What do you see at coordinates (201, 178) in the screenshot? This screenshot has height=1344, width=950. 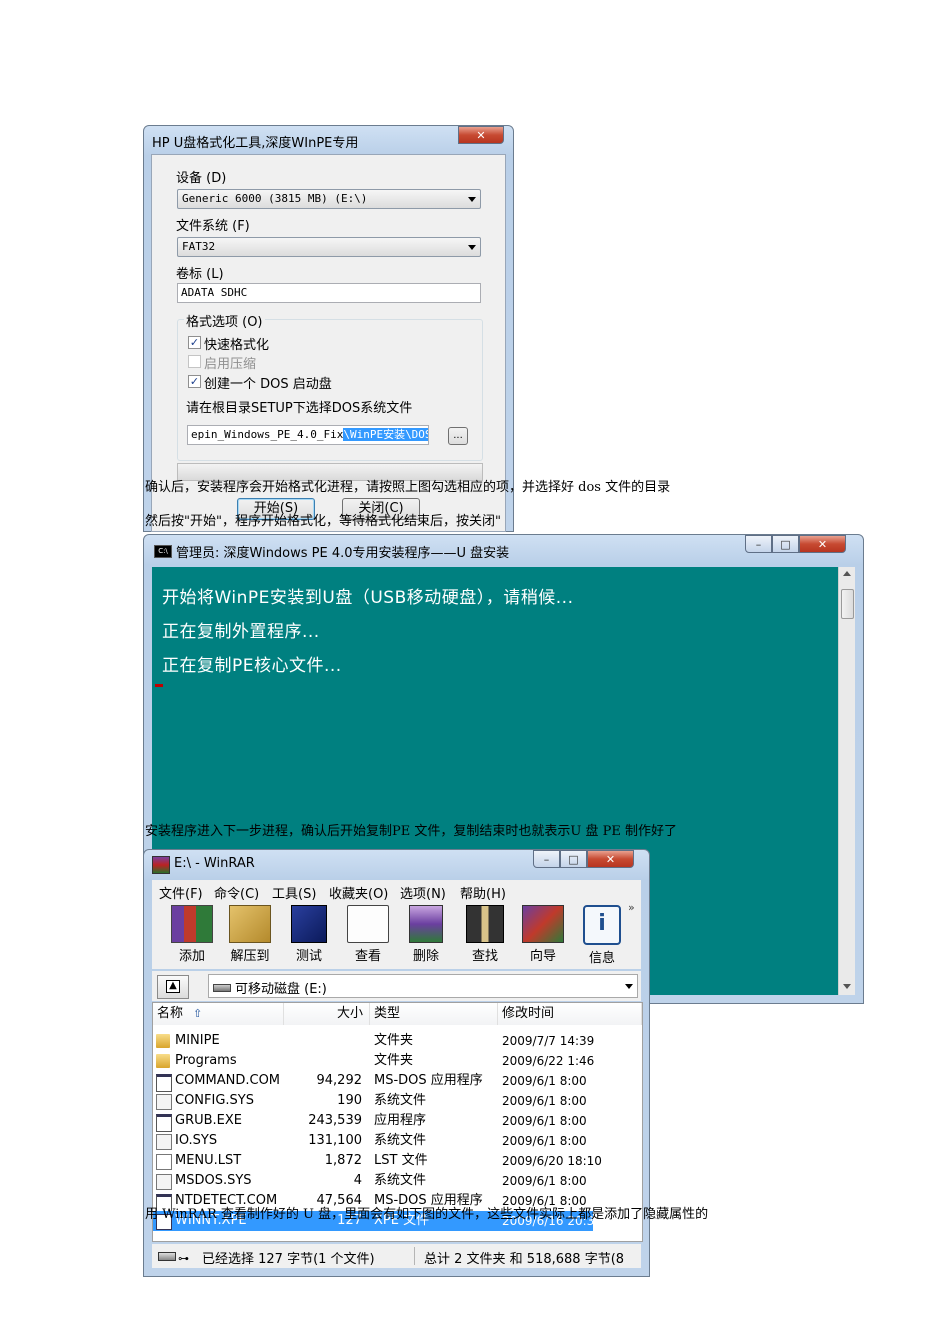 I see `device-label: 设备 (D)` at bounding box center [201, 178].